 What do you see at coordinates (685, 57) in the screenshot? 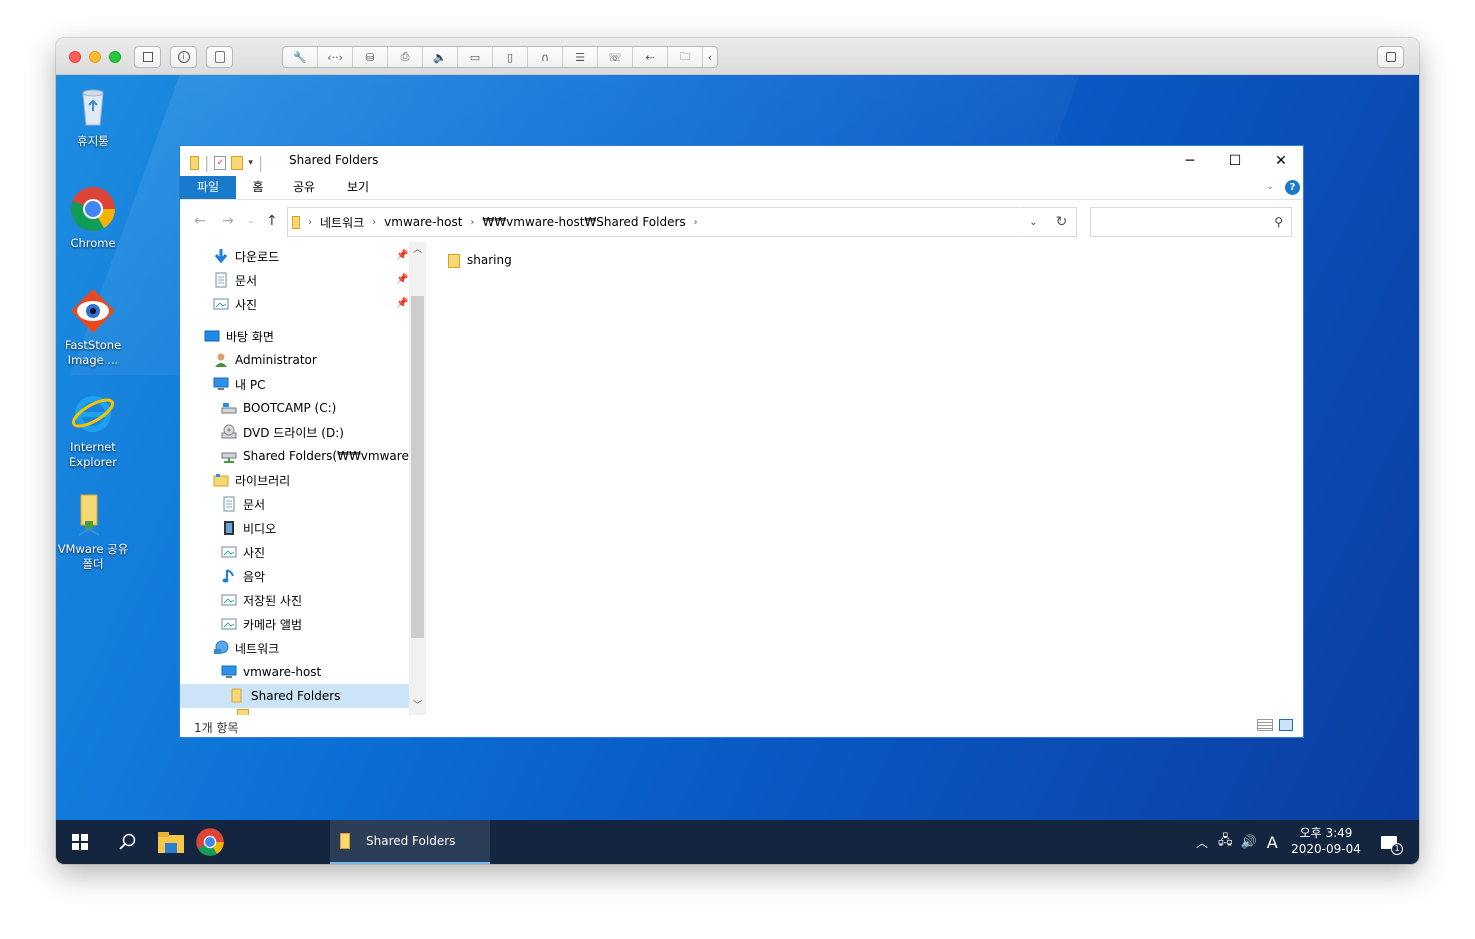
I see `shared-folder-button: 🗀` at bounding box center [685, 57].